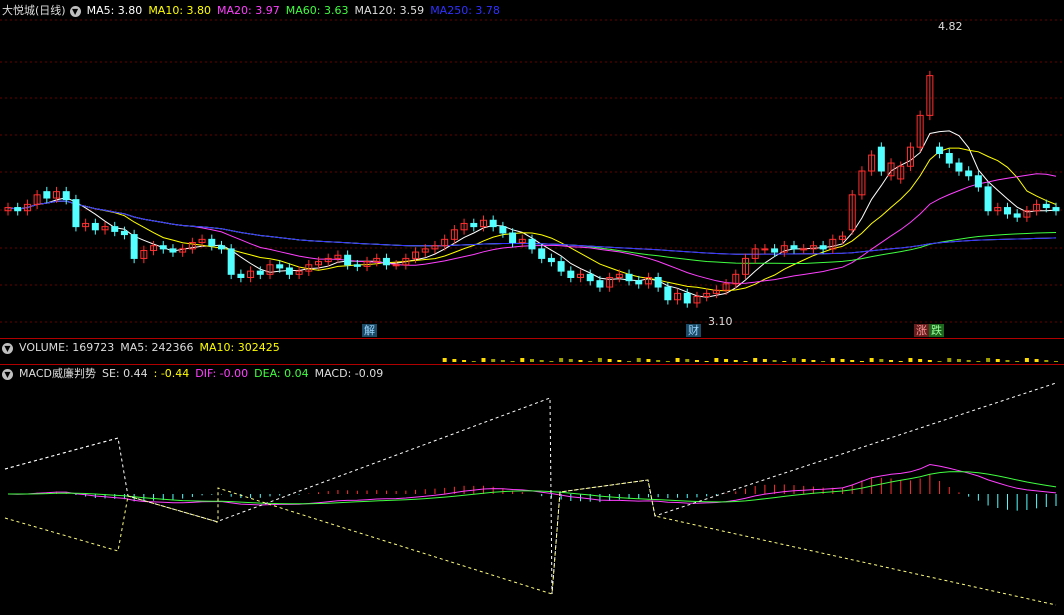  What do you see at coordinates (239, 347) in the screenshot?
I see `volume-legend-item-2: MA10: 302425` at bounding box center [239, 347].